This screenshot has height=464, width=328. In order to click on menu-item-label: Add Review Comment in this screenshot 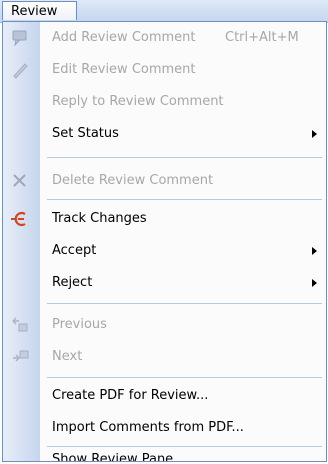, I will do `click(124, 37)`.